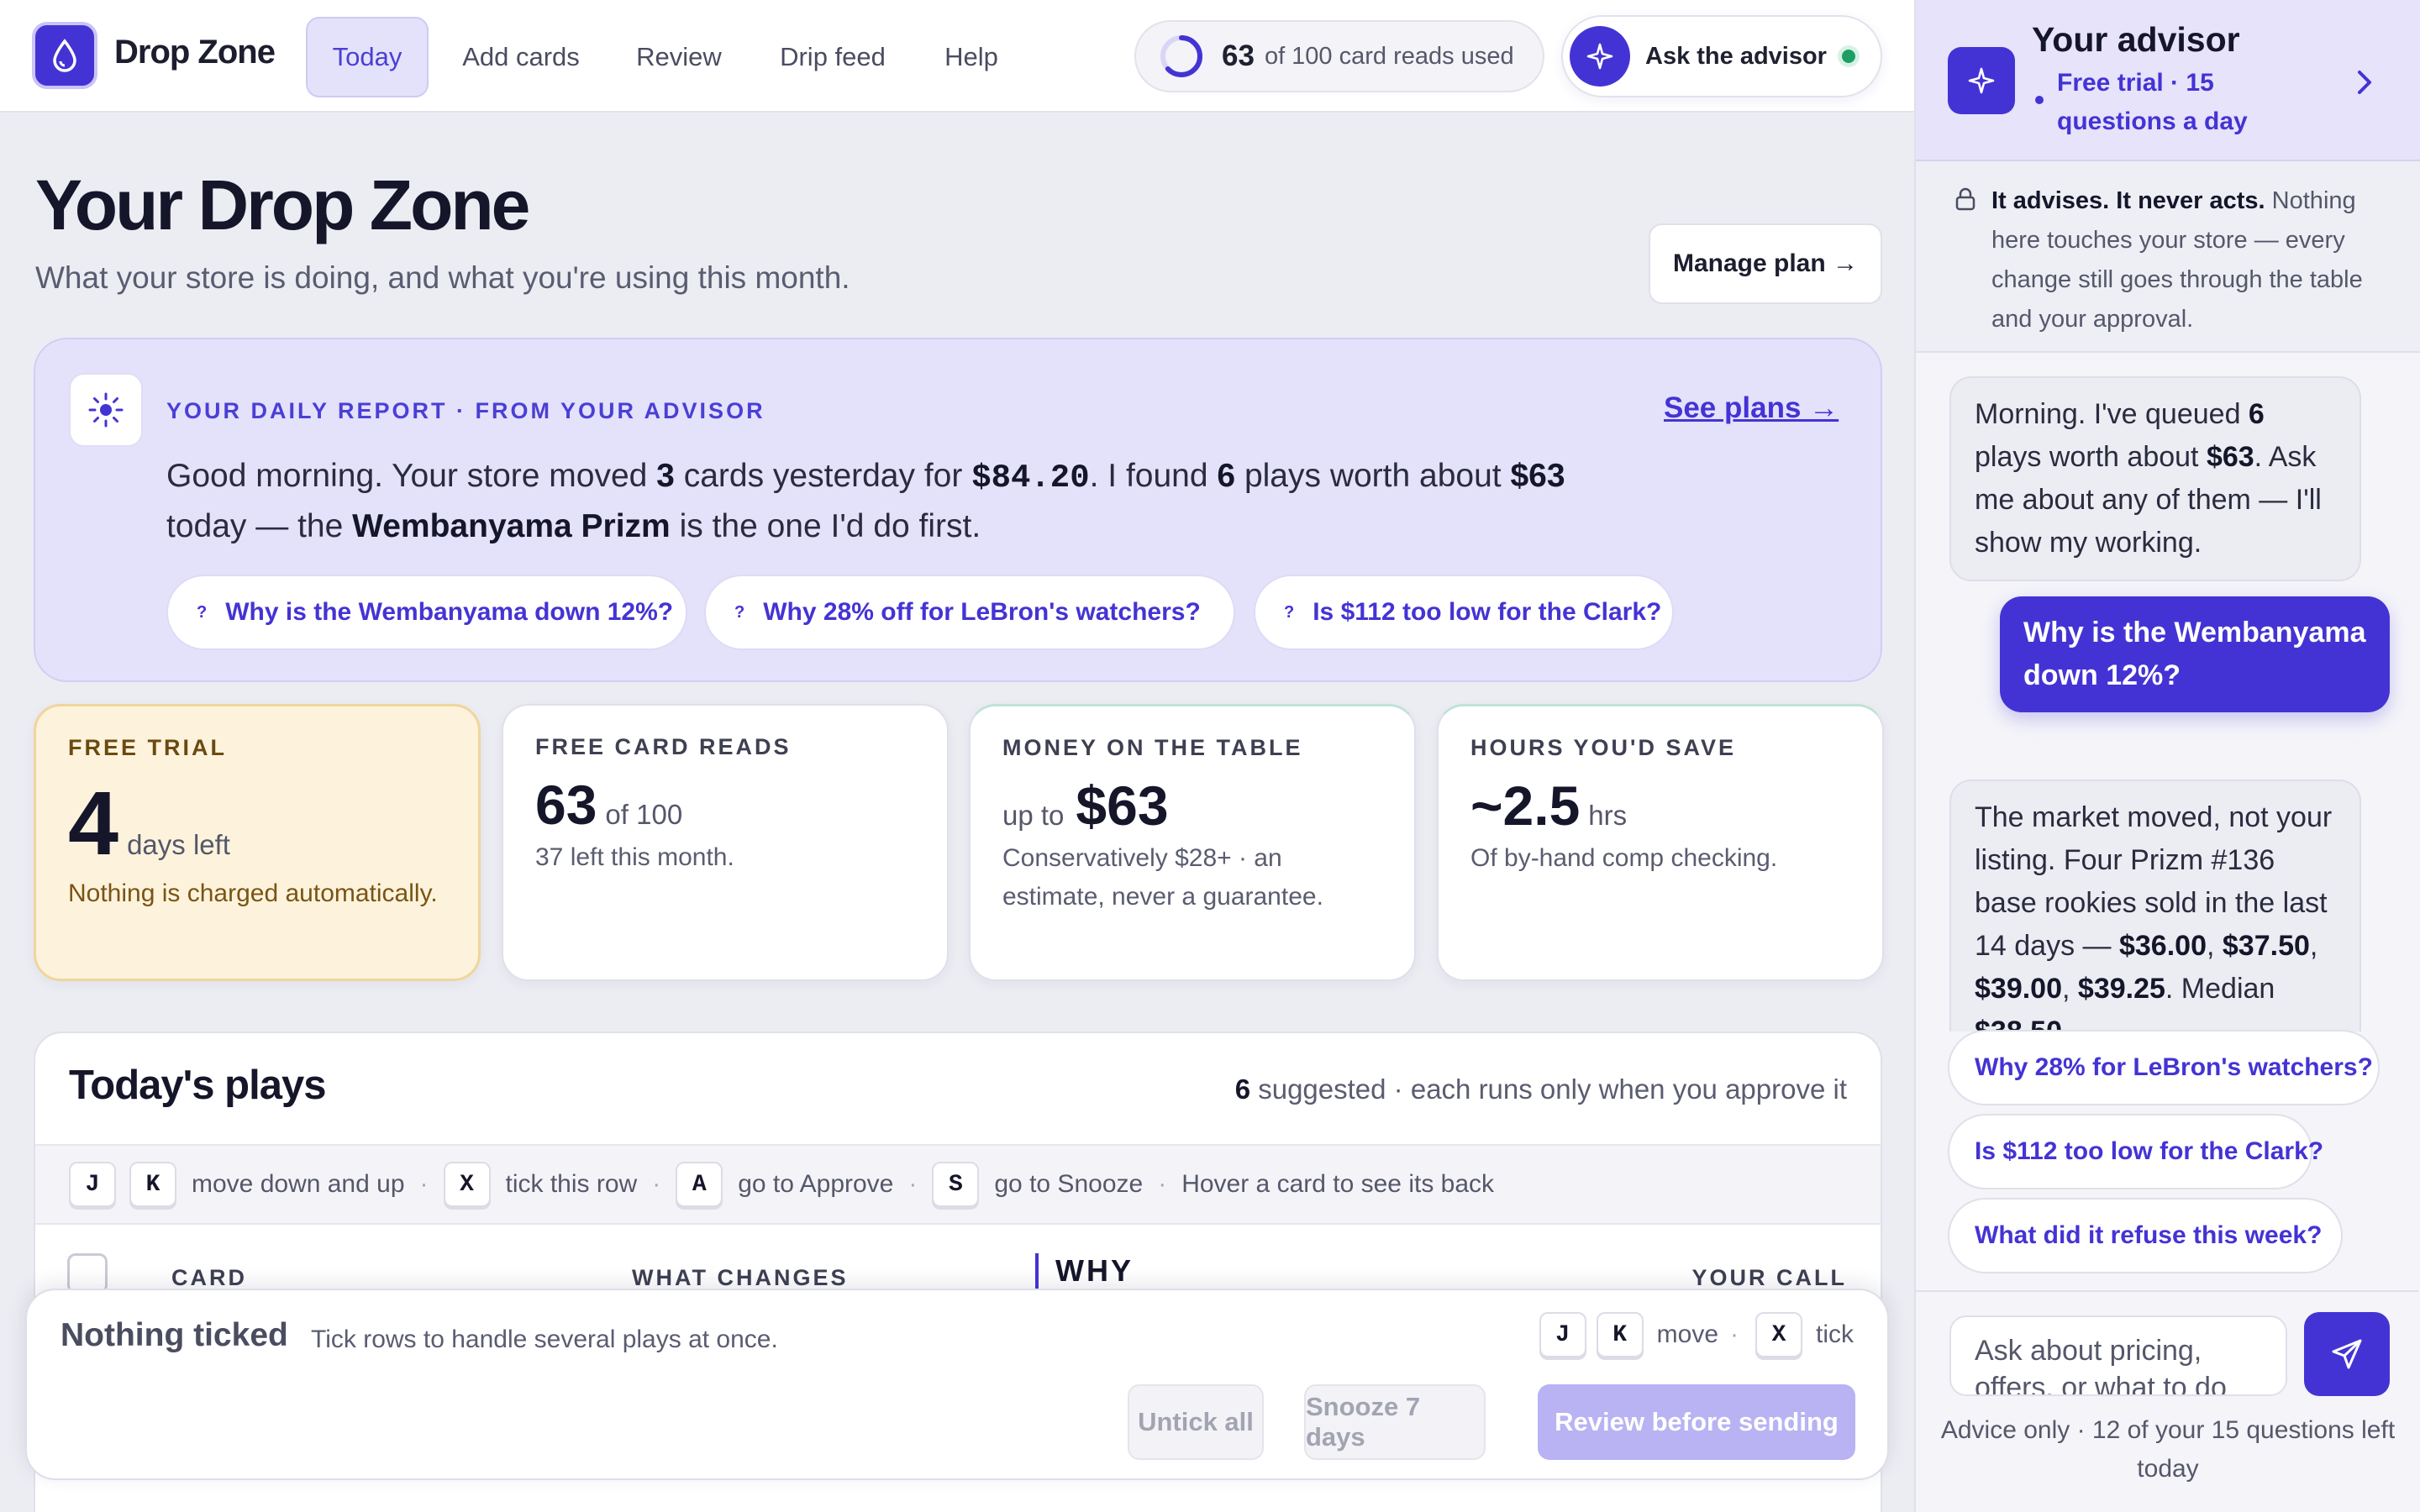 Image resolution: width=2420 pixels, height=1512 pixels. What do you see at coordinates (2364, 82) in the screenshot?
I see `chevron-right-icon` at bounding box center [2364, 82].